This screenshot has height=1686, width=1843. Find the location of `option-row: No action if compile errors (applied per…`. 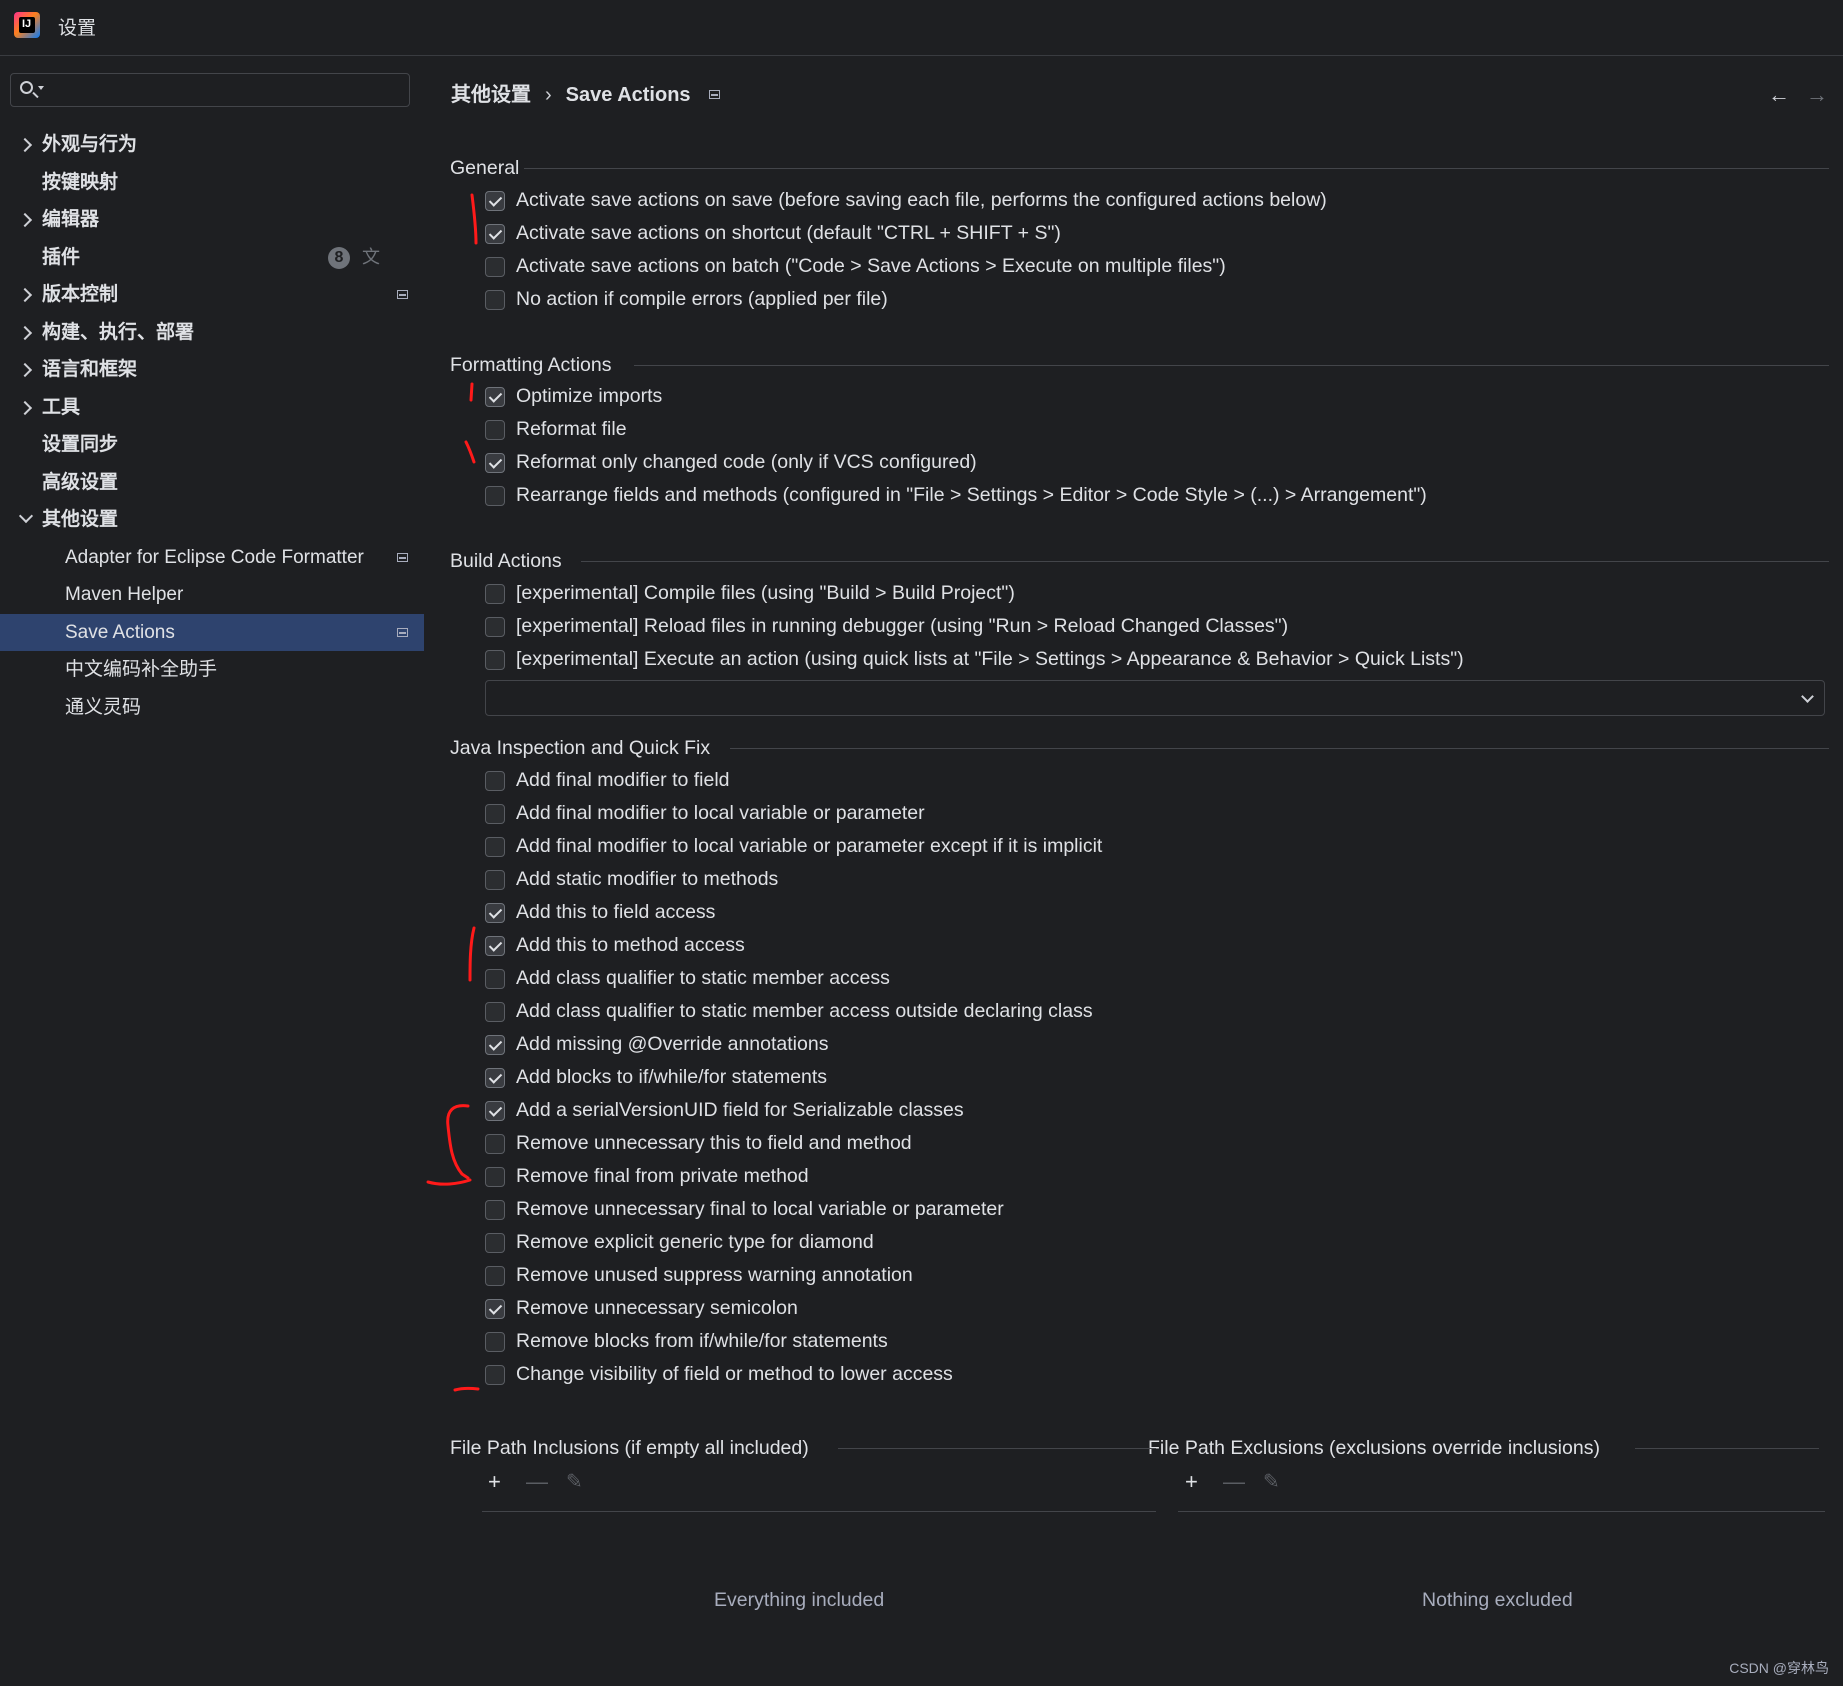

option-row: No action if compile errors (applied per… is located at coordinates (686, 299).